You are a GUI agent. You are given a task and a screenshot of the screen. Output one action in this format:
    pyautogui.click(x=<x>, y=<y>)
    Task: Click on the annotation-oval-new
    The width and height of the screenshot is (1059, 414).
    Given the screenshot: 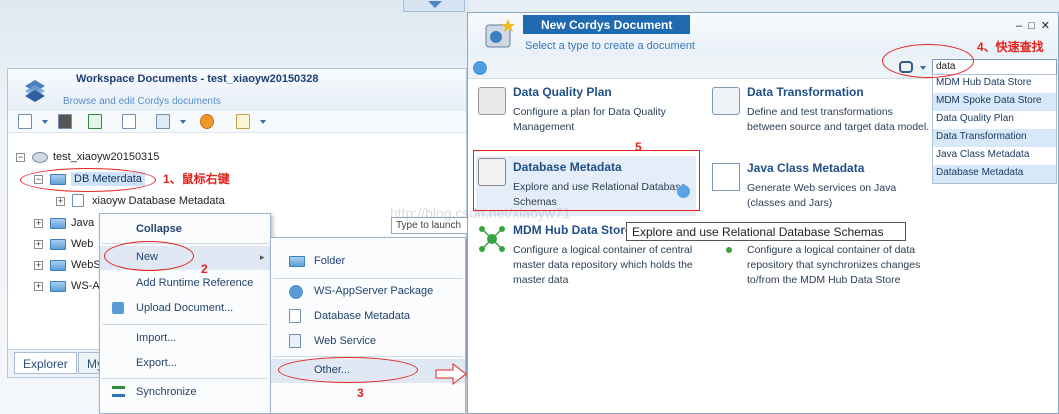 What is the action you would take?
    pyautogui.click(x=149, y=256)
    